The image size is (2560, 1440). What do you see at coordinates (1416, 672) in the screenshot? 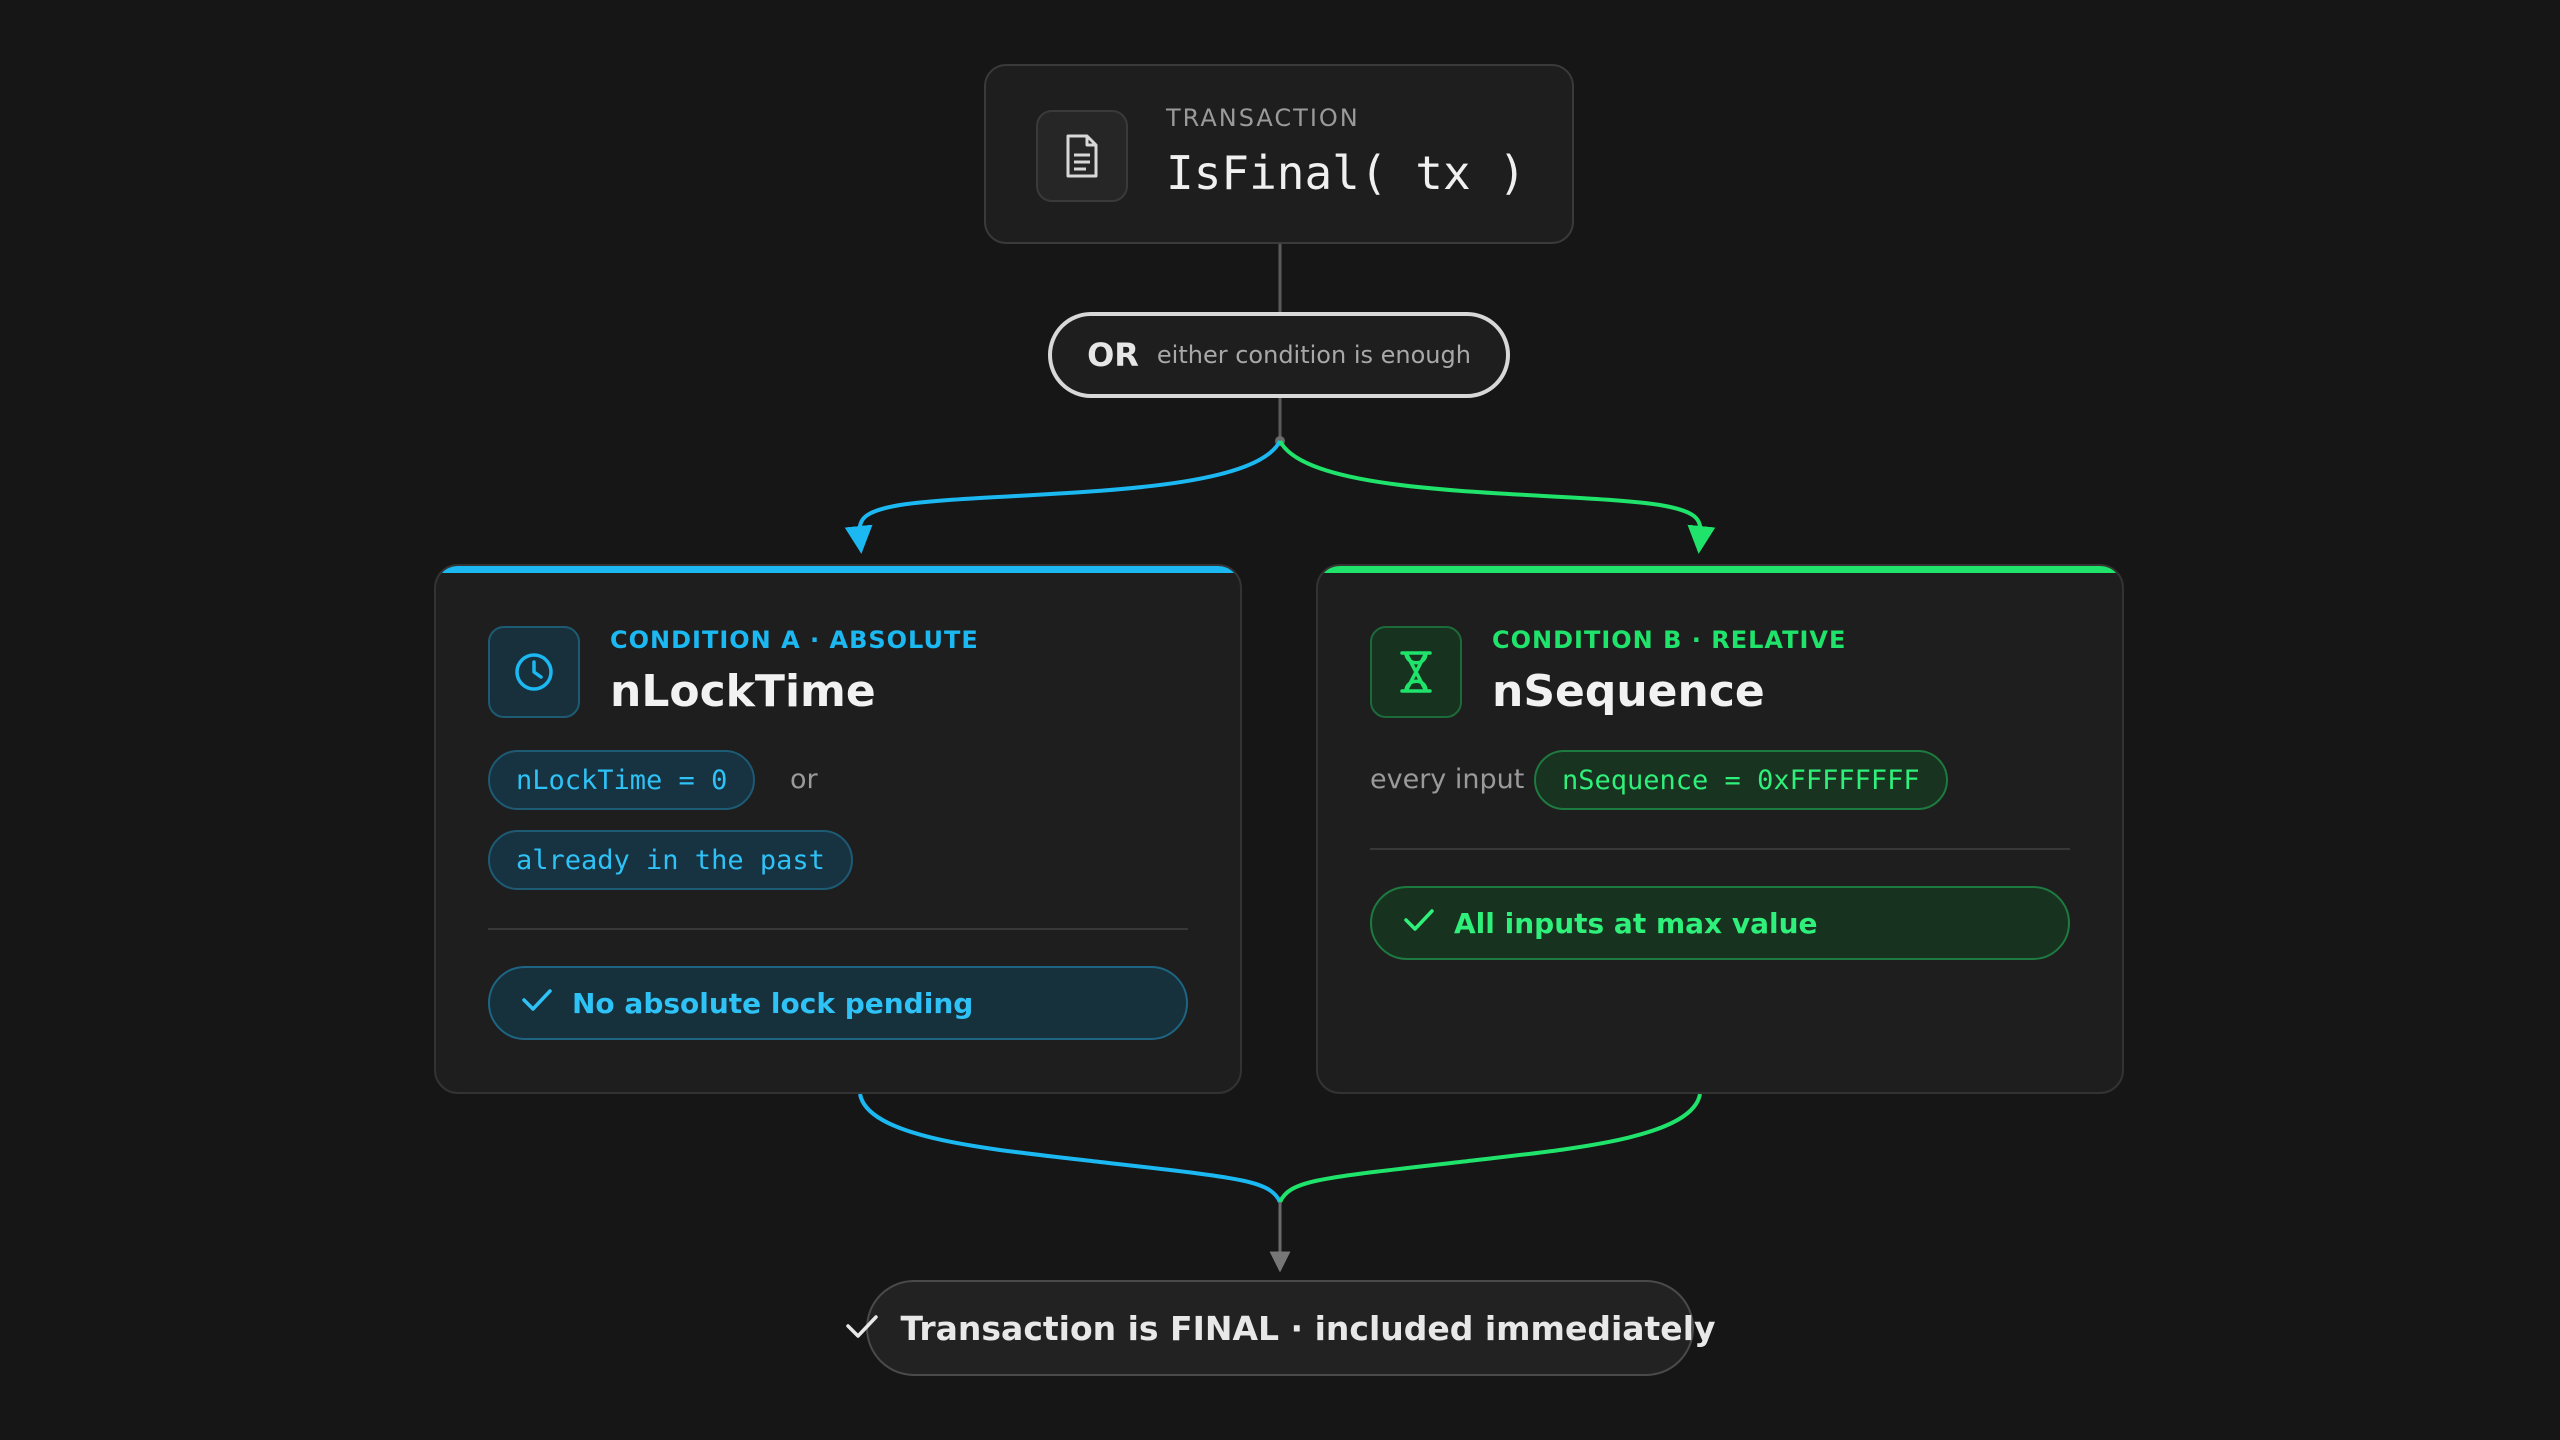
I see `hourglass-icon` at bounding box center [1416, 672].